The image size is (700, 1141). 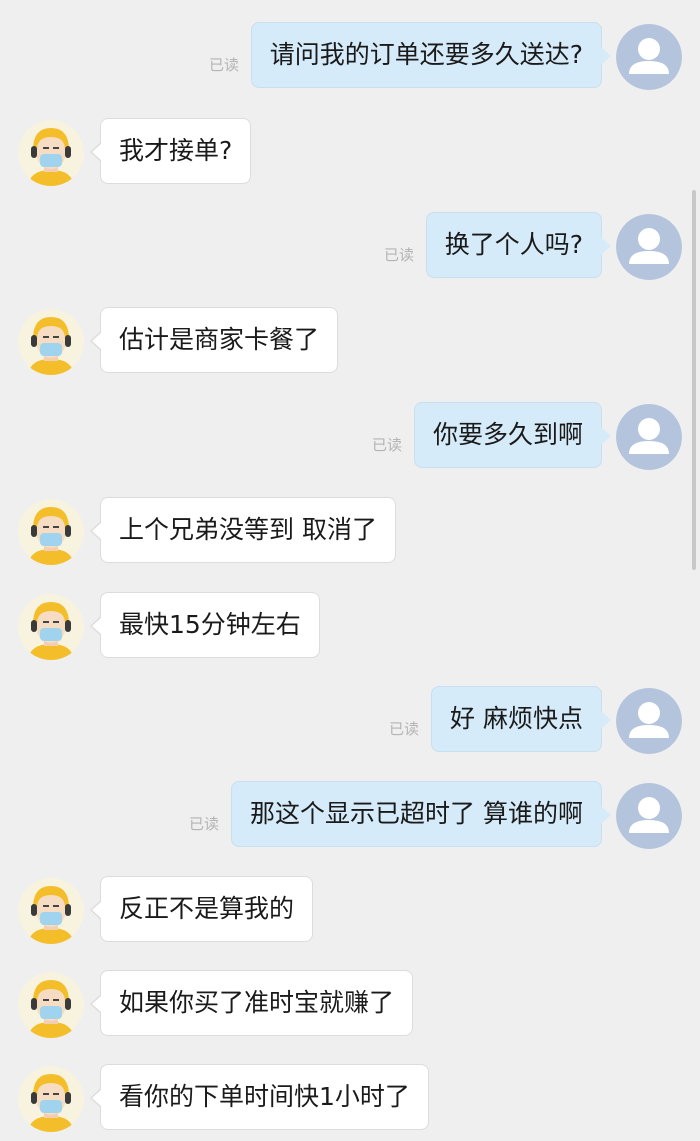 I want to click on message-row-outgoing: 已读 请问我的订单还要多久送达?, so click(x=350, y=57).